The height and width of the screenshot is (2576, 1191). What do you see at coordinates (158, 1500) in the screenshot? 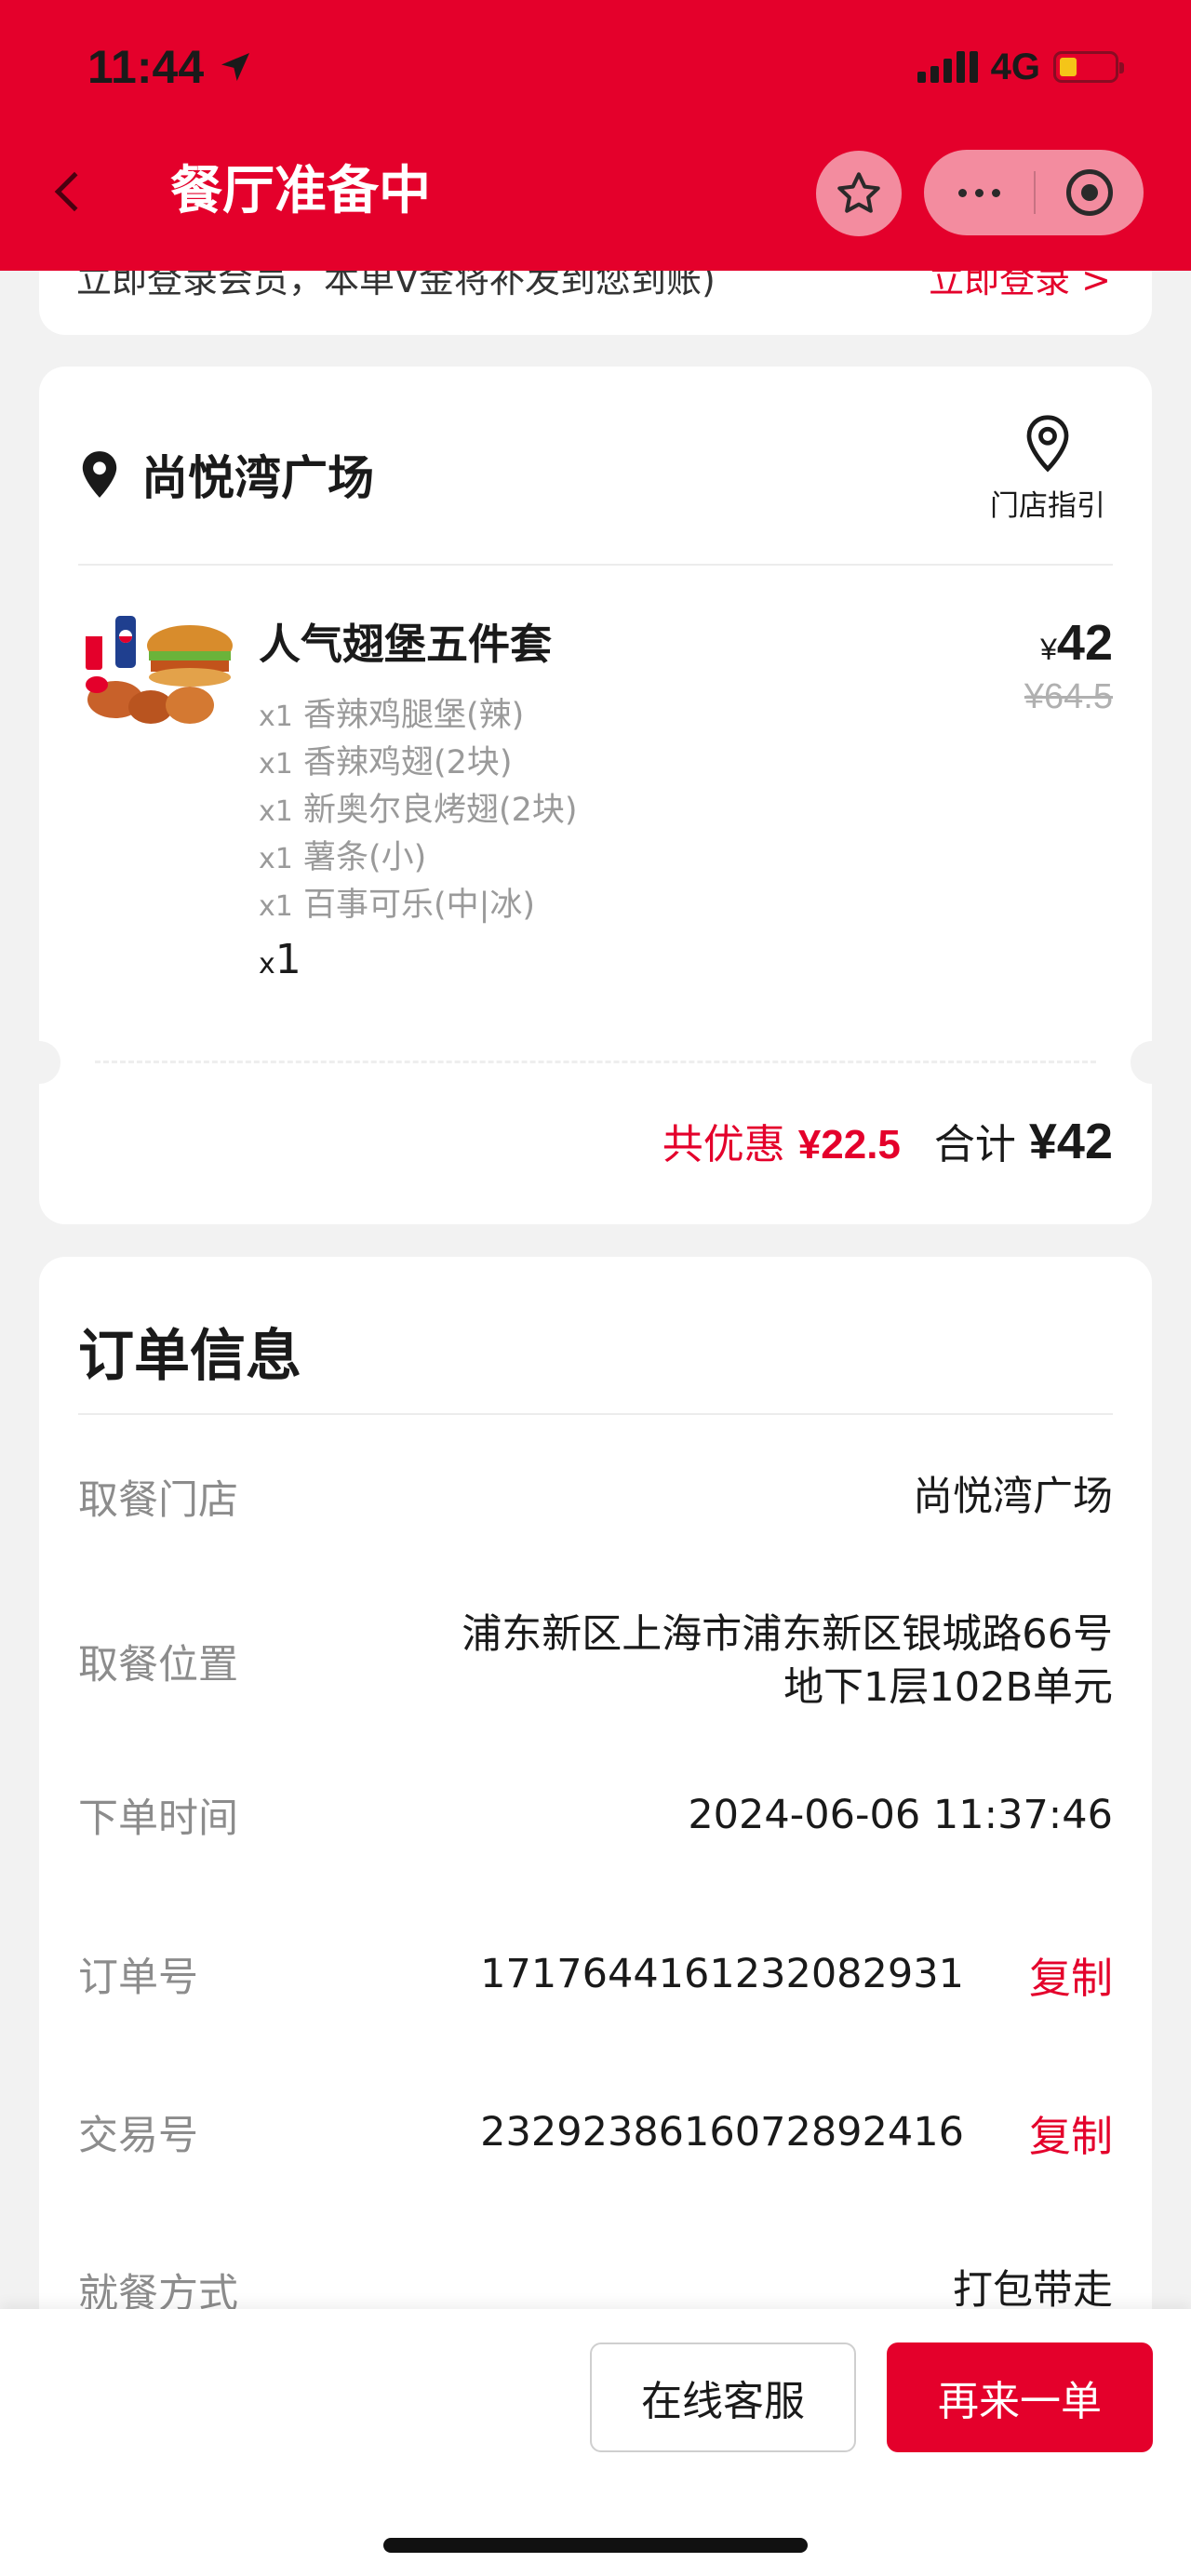
I see `info-label: 取餐门店` at bounding box center [158, 1500].